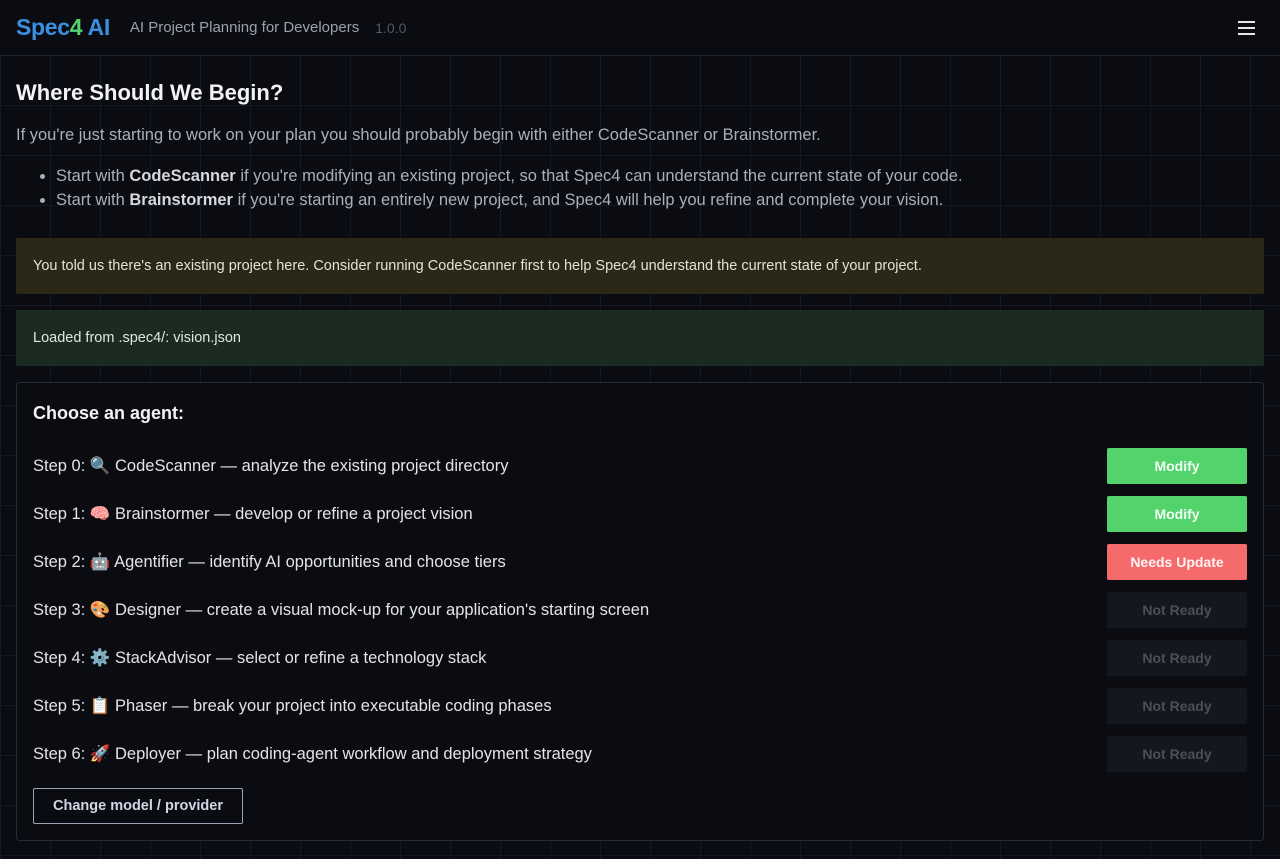 The width and height of the screenshot is (1280, 859). I want to click on loaded-files-notice: Loaded from .spec4/: vision.json, so click(640, 338).